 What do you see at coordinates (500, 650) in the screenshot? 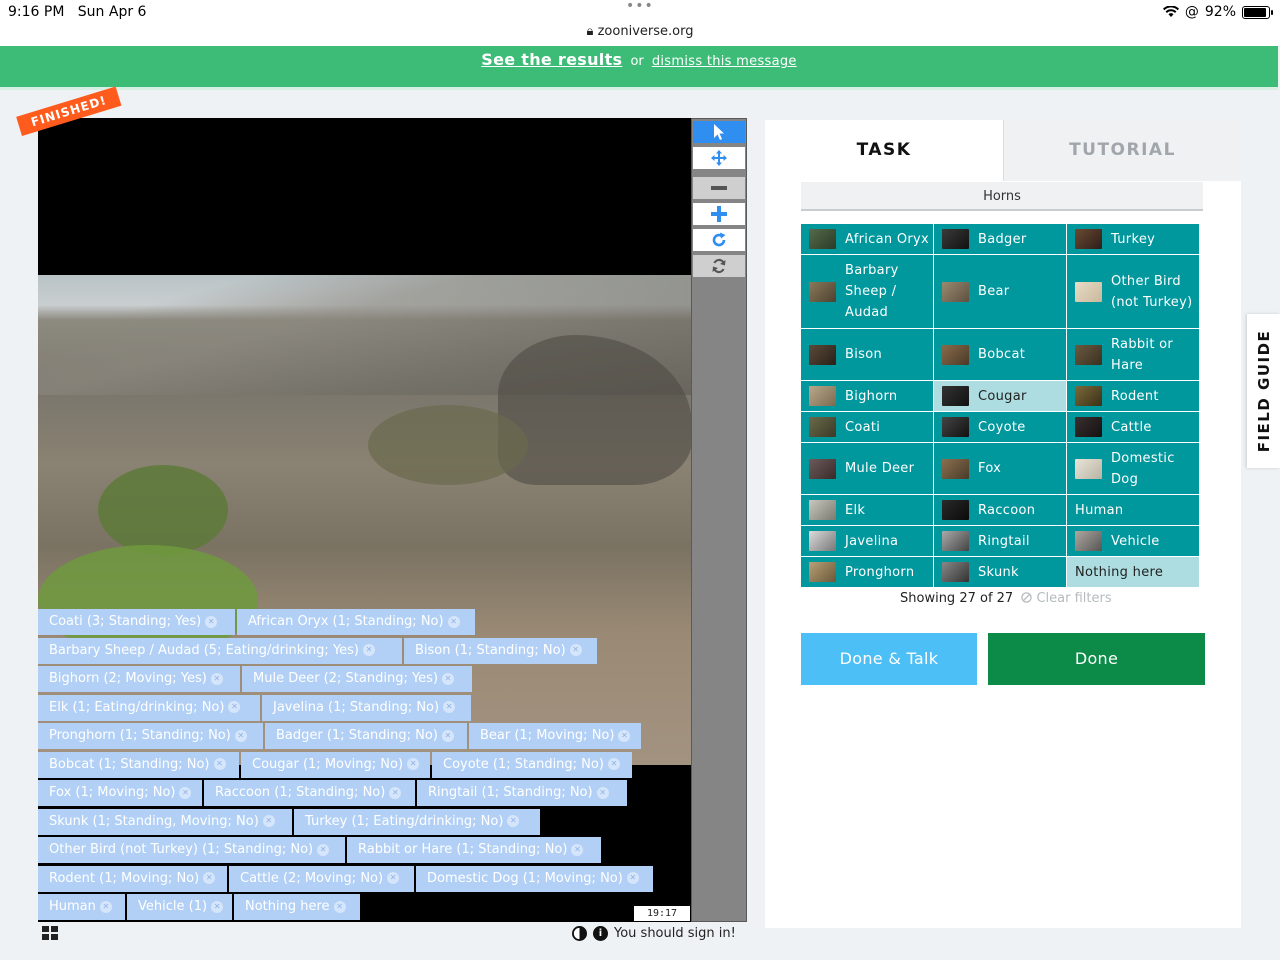
I see `annotation-chip: Bison (1; Standing; No) ✕` at bounding box center [500, 650].